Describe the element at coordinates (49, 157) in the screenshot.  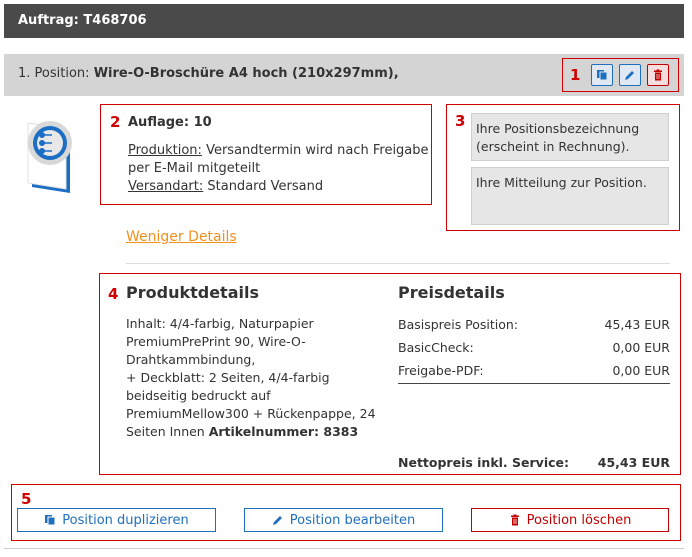
I see `product-thumbnail-icon` at that location.